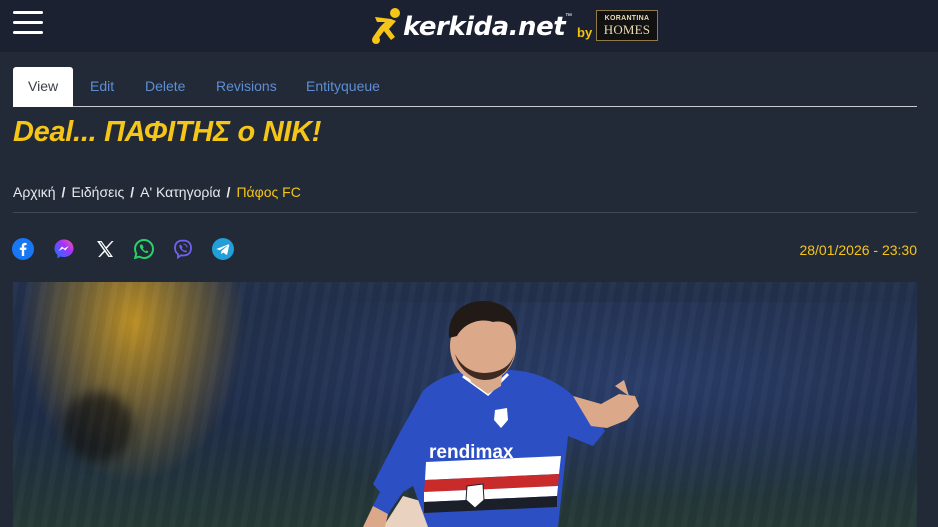 This screenshot has width=938, height=527. Describe the element at coordinates (43, 87) in the screenshot. I see `tab-view: View` at that location.